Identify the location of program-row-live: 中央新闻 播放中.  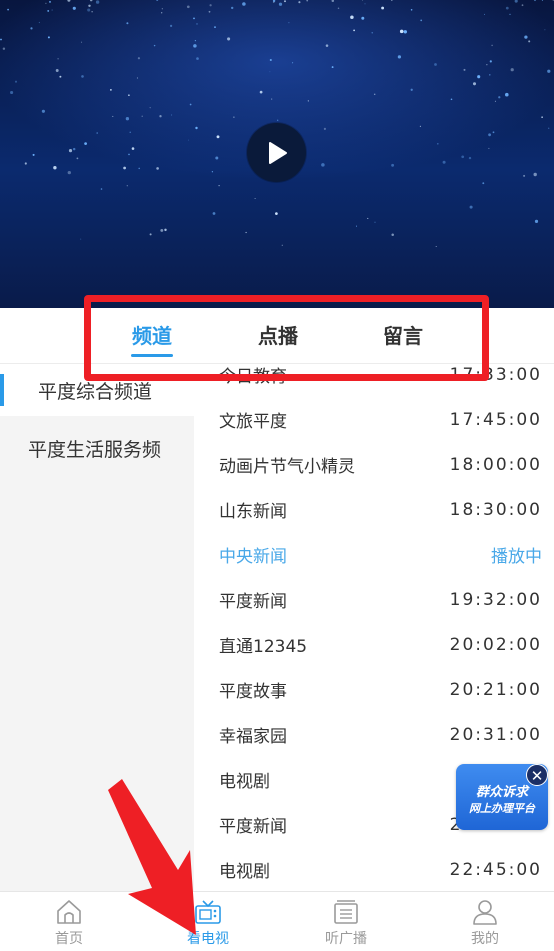
(374, 554).